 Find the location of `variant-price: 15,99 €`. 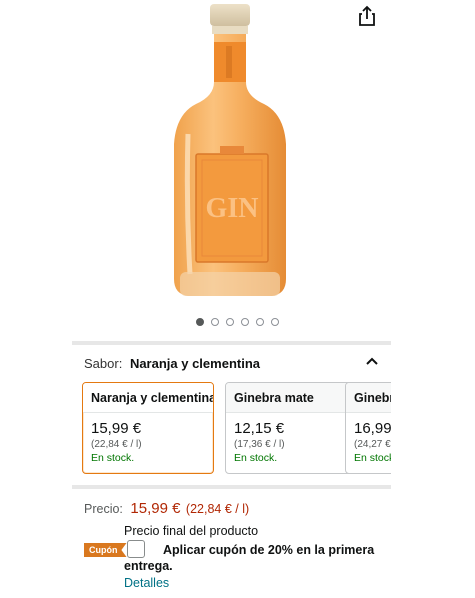

variant-price: 15,99 € is located at coordinates (116, 428).